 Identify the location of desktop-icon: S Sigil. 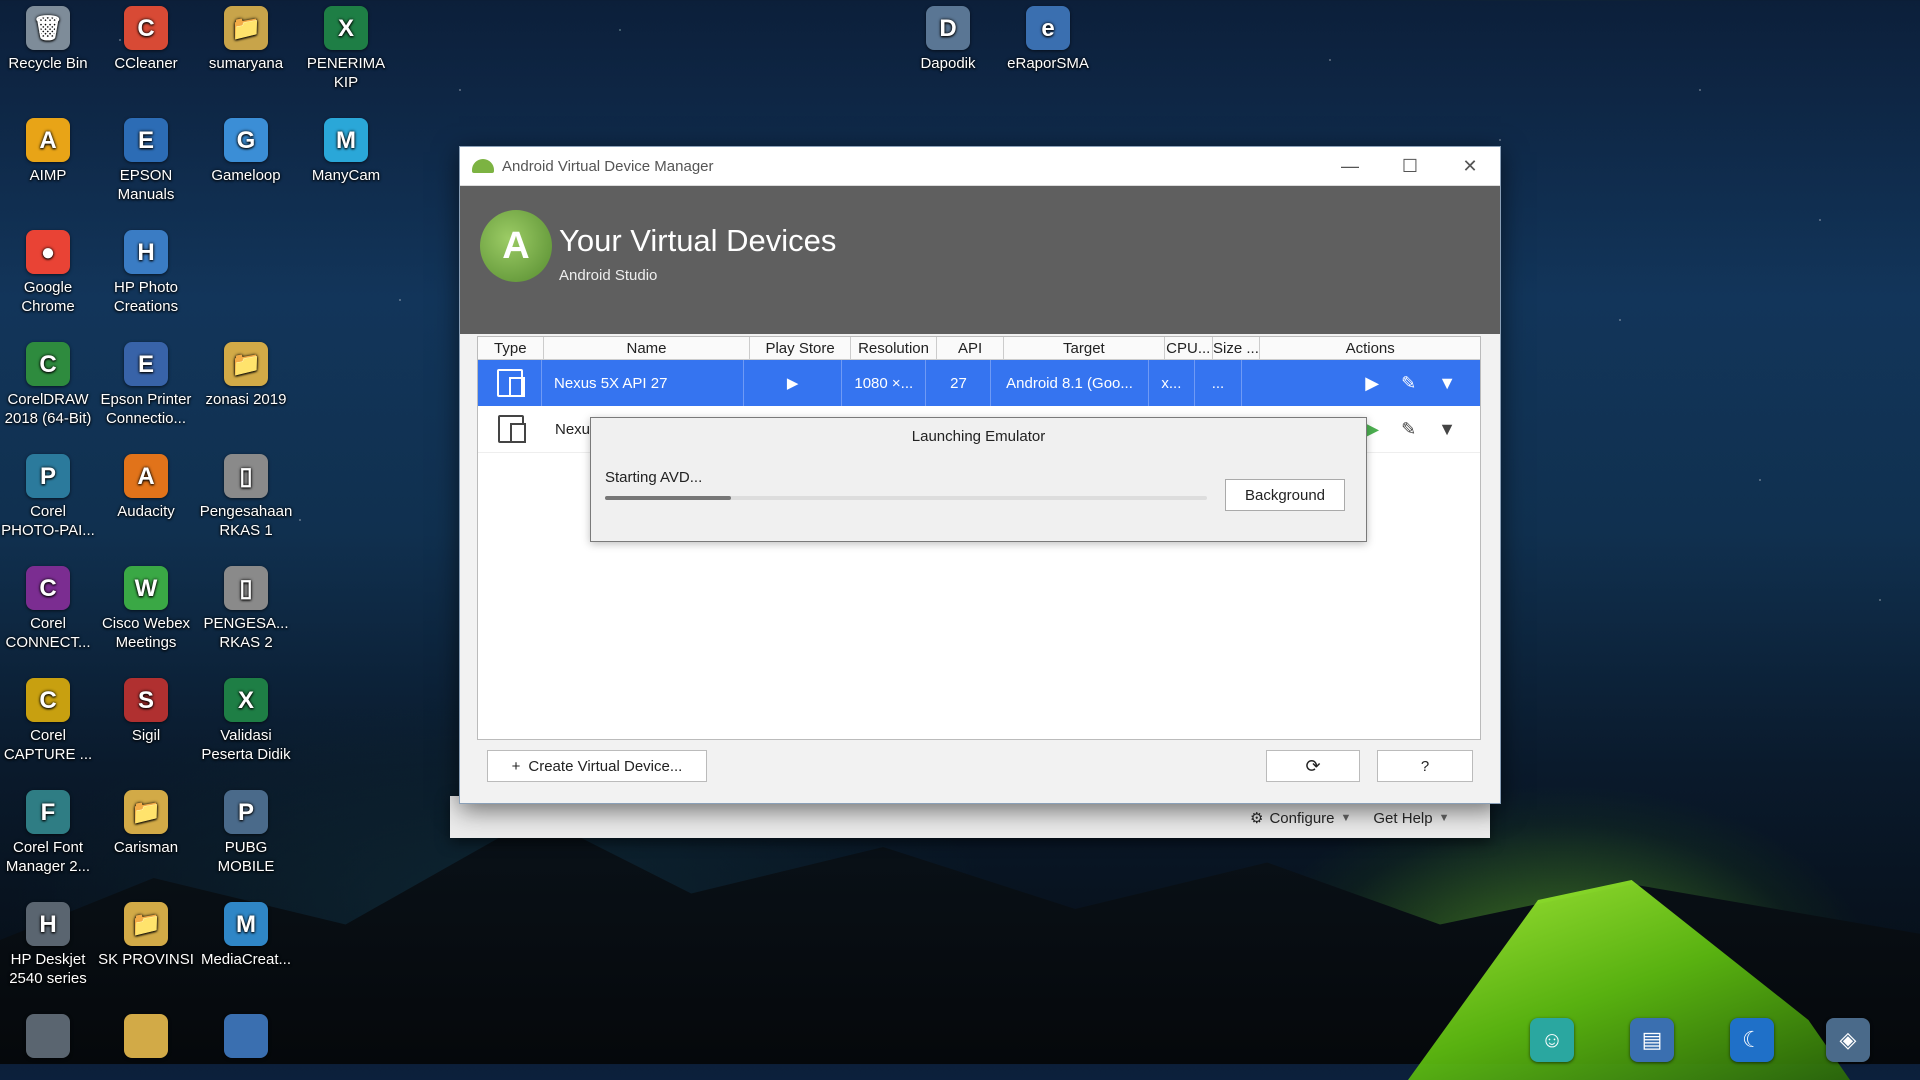
(146, 708).